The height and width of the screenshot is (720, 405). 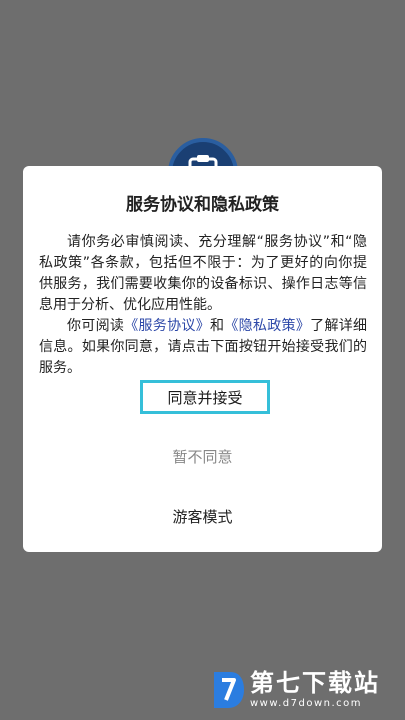 What do you see at coordinates (96, 326) in the screenshot?
I see `para2-text-before: 你可阅读` at bounding box center [96, 326].